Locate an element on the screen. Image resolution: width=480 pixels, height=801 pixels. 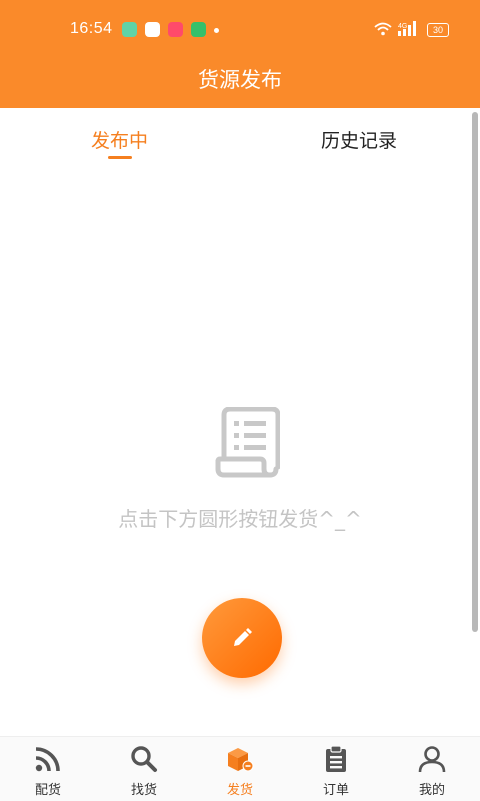
clipboard-icon is located at coordinates (336, 758).